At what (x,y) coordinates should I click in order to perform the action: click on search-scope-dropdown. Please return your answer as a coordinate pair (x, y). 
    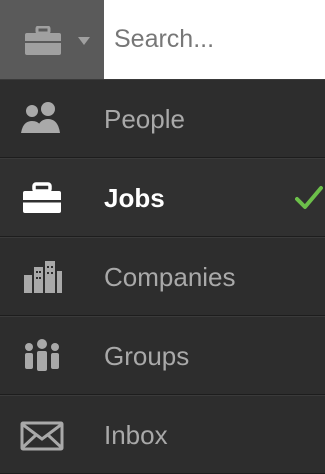
    Looking at the image, I should click on (52, 39).